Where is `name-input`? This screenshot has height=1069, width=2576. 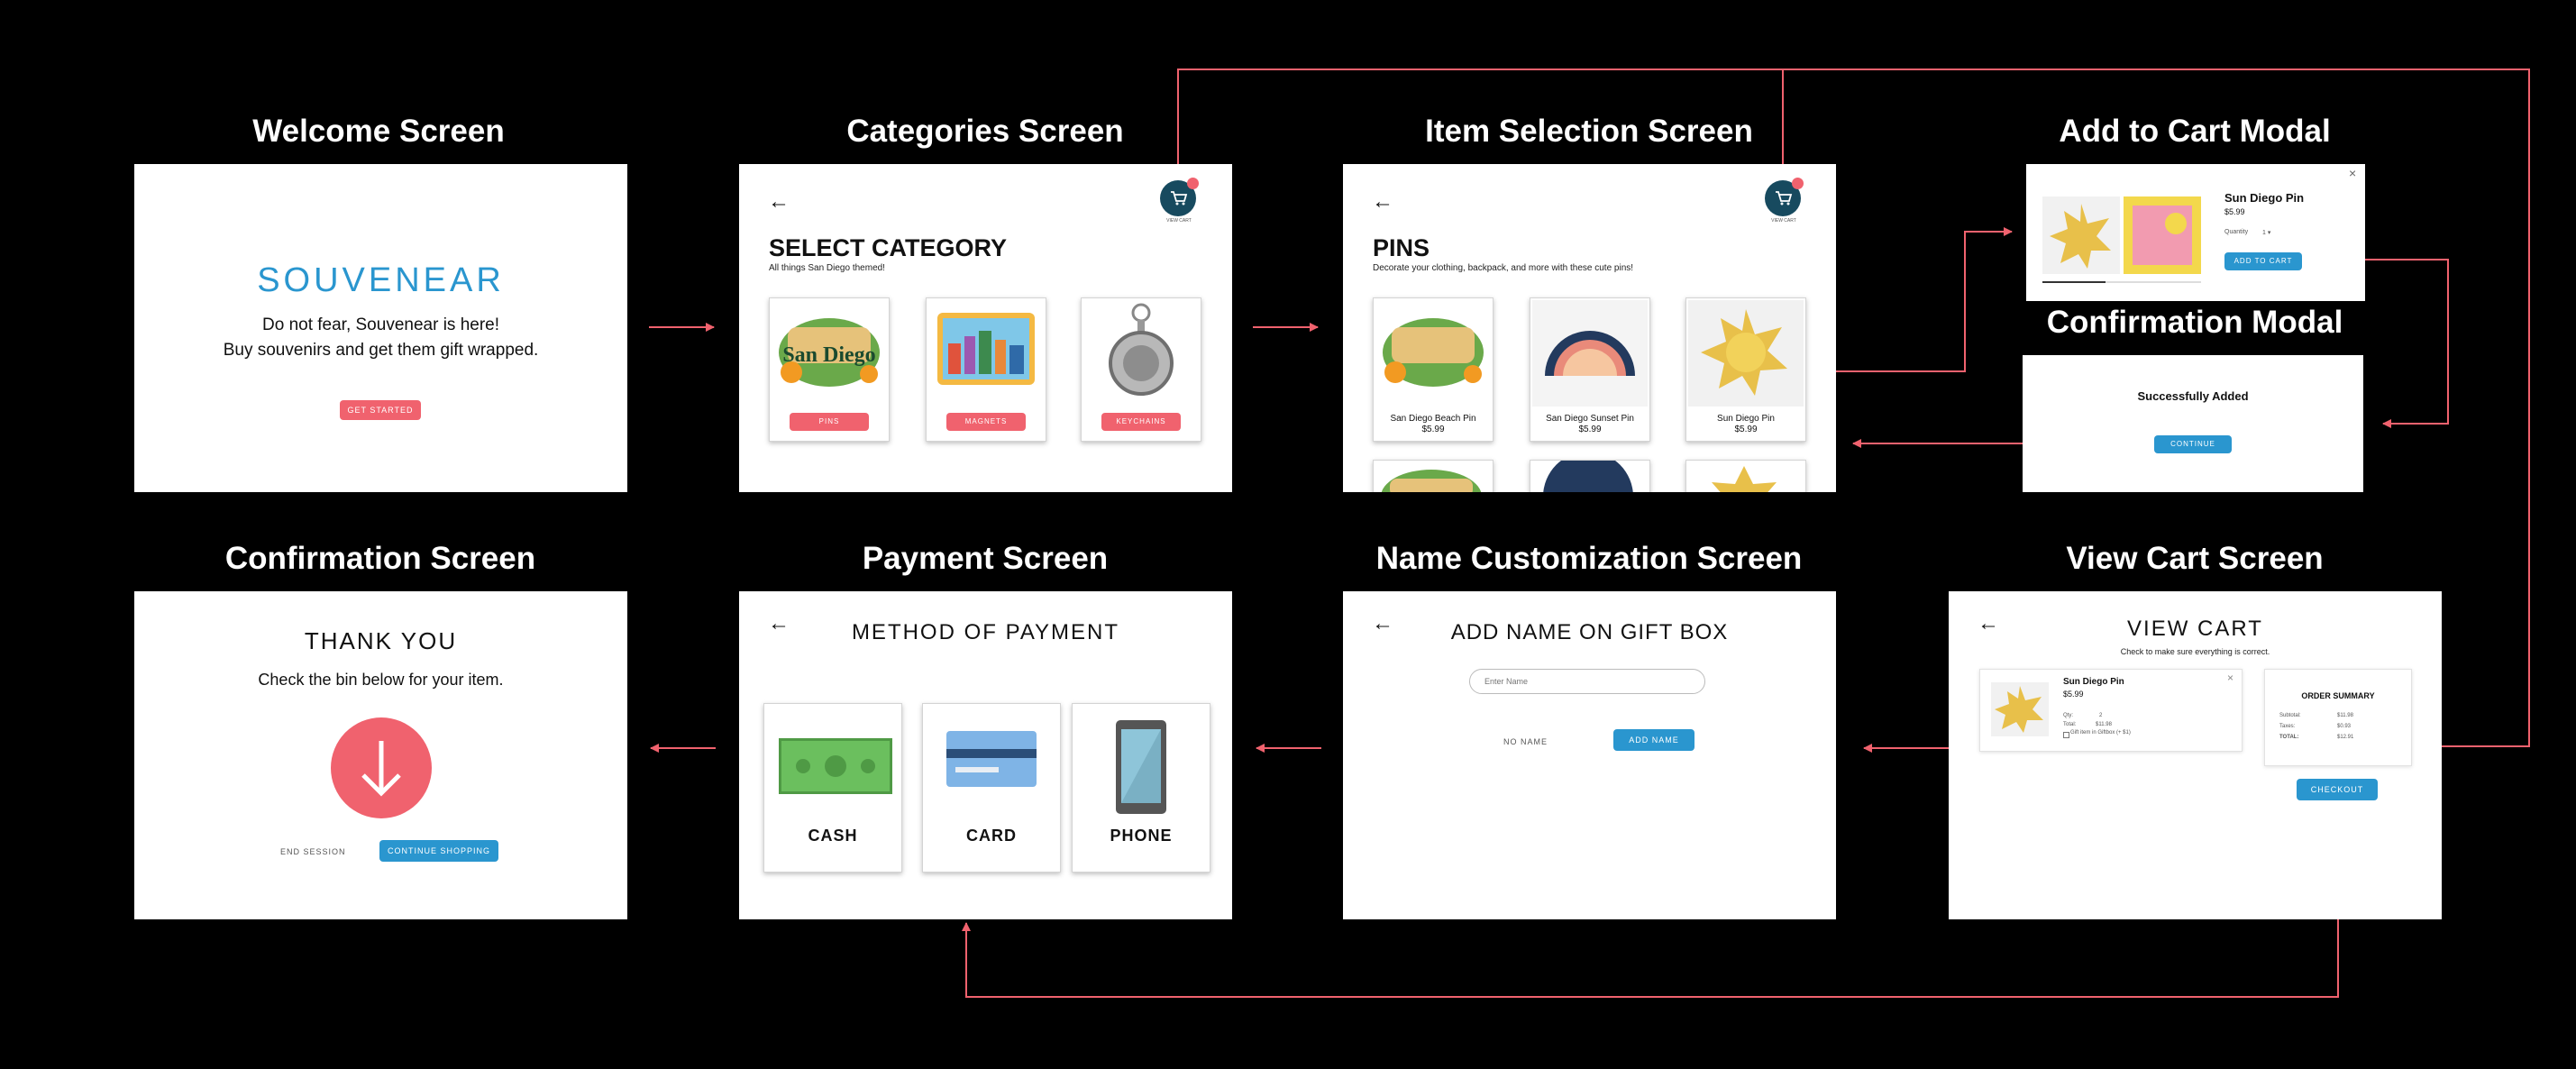 name-input is located at coordinates (1587, 681).